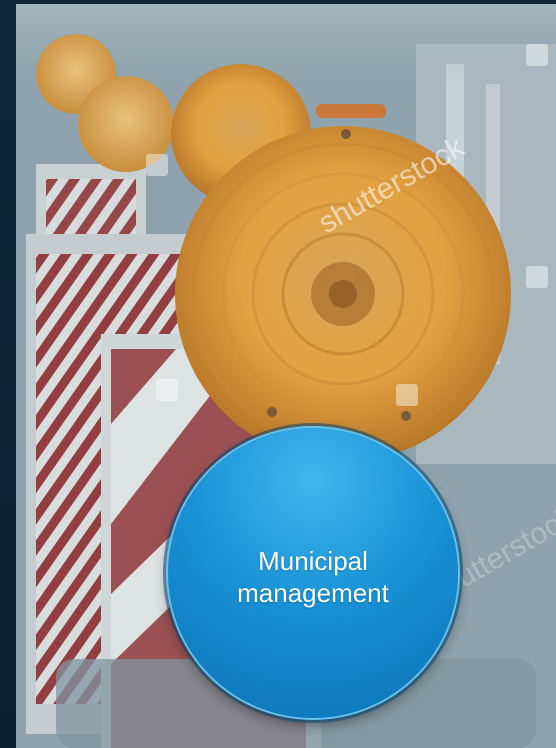  Describe the element at coordinates (313, 577) in the screenshot. I see `bubble-label: Municipal management` at that location.